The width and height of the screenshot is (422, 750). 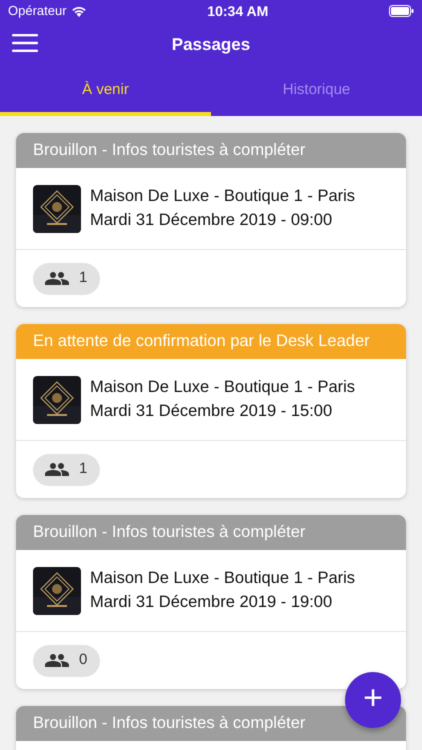 I want to click on passage-date: Mardi 31 Décembre 2019 - 19:00, so click(x=212, y=602).